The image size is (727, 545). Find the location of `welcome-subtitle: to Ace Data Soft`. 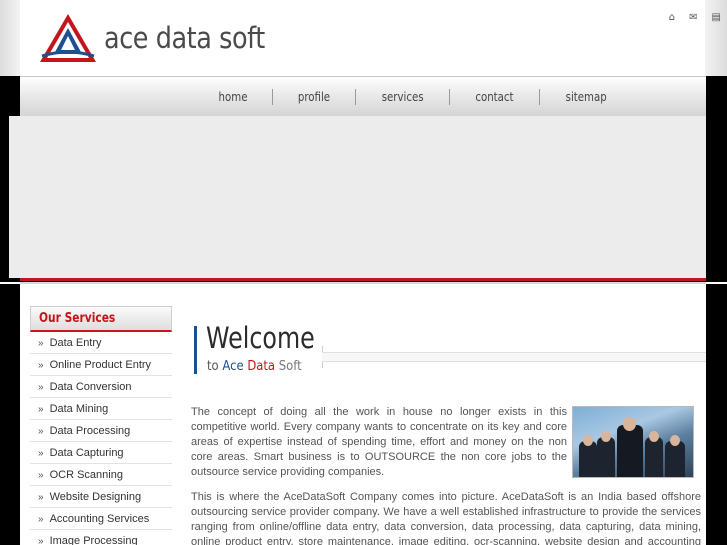

welcome-subtitle: to Ace Data Soft is located at coordinates (254, 366).